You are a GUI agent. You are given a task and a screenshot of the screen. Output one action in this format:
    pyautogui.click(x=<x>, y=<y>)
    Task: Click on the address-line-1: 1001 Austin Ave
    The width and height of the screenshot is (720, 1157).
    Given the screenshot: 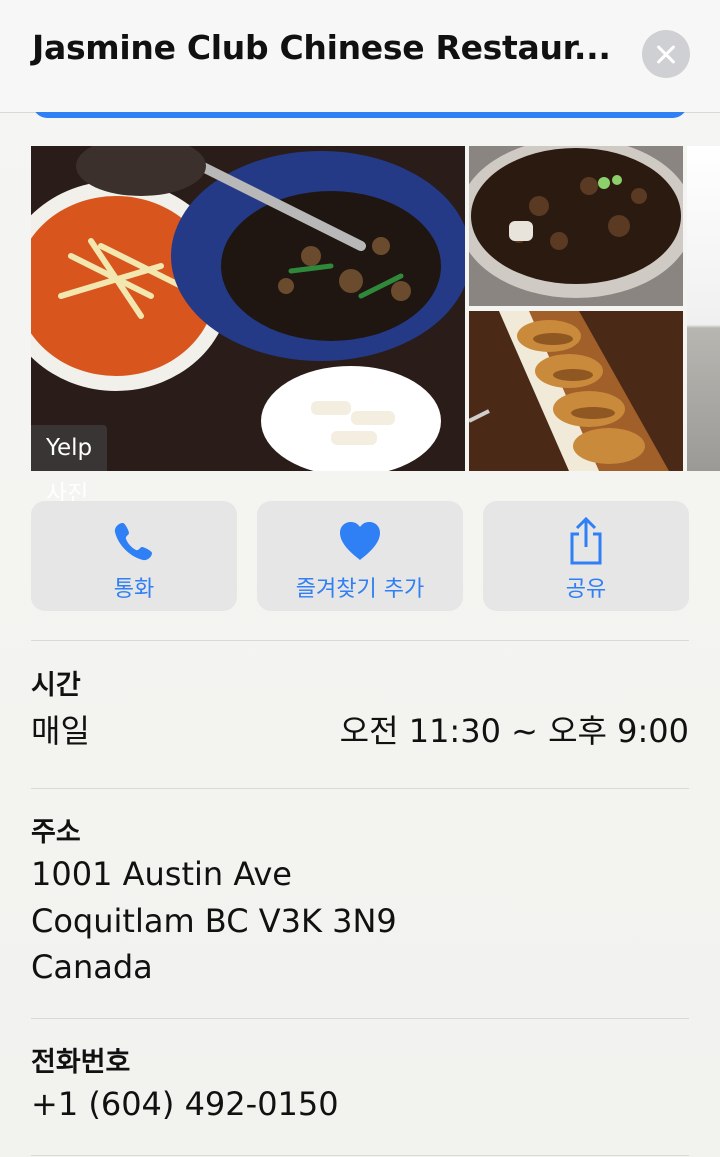 What is the action you would take?
    pyautogui.click(x=161, y=874)
    